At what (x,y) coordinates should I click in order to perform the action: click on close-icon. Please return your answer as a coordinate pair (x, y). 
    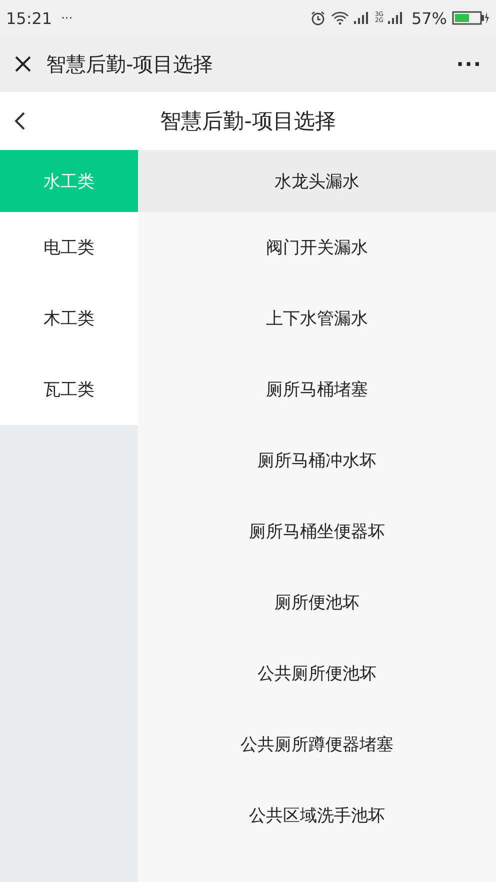
    Looking at the image, I should click on (23, 64).